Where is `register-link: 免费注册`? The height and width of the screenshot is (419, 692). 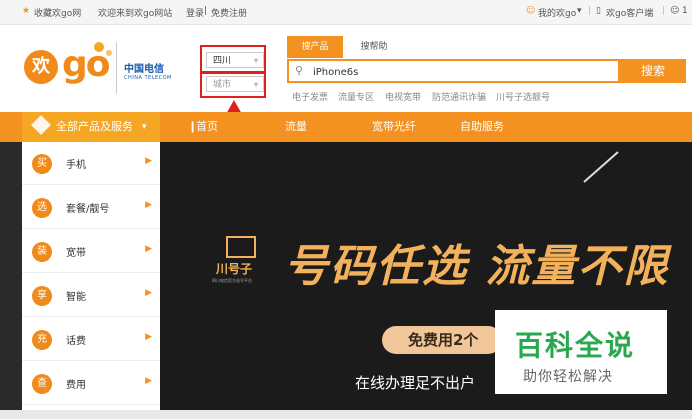 register-link: 免费注册 is located at coordinates (229, 12).